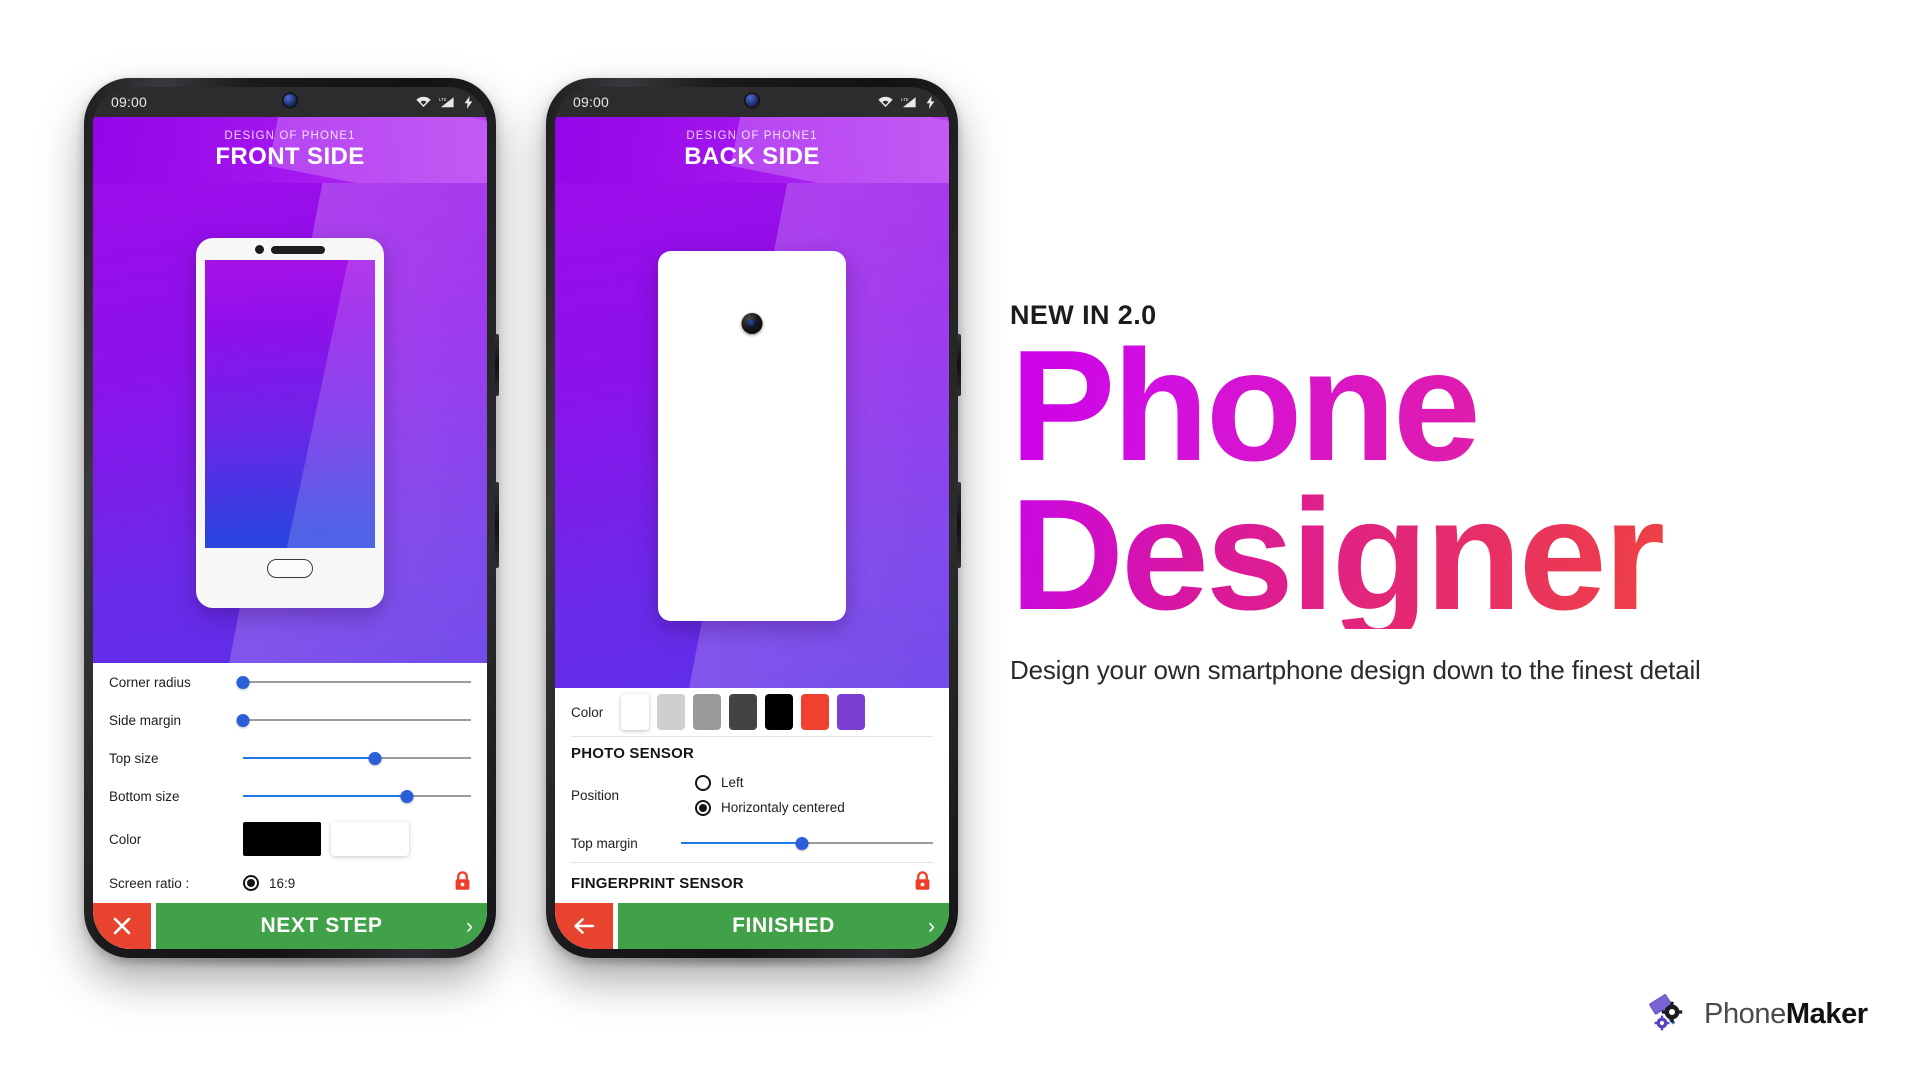  Describe the element at coordinates (1826, 1014) in the screenshot. I see `logo-text-maker: Maker` at that location.